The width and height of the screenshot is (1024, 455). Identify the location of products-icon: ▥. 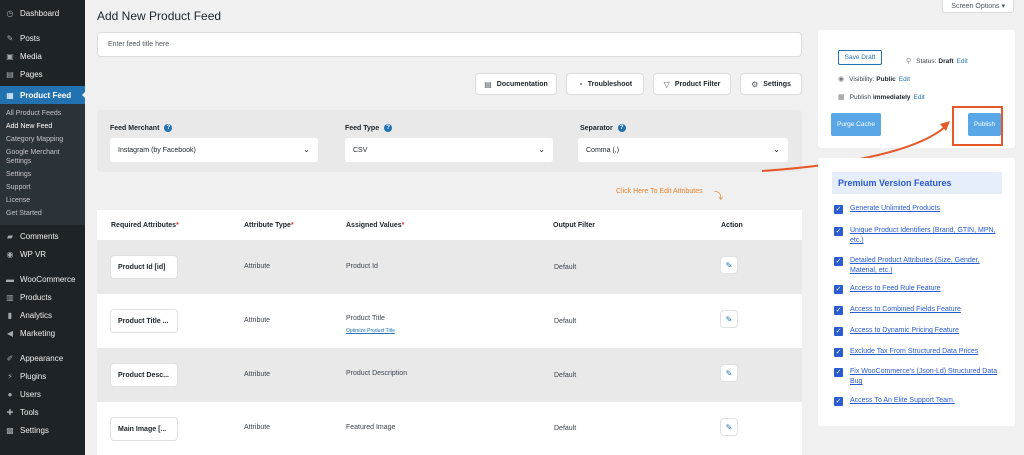
(10, 297).